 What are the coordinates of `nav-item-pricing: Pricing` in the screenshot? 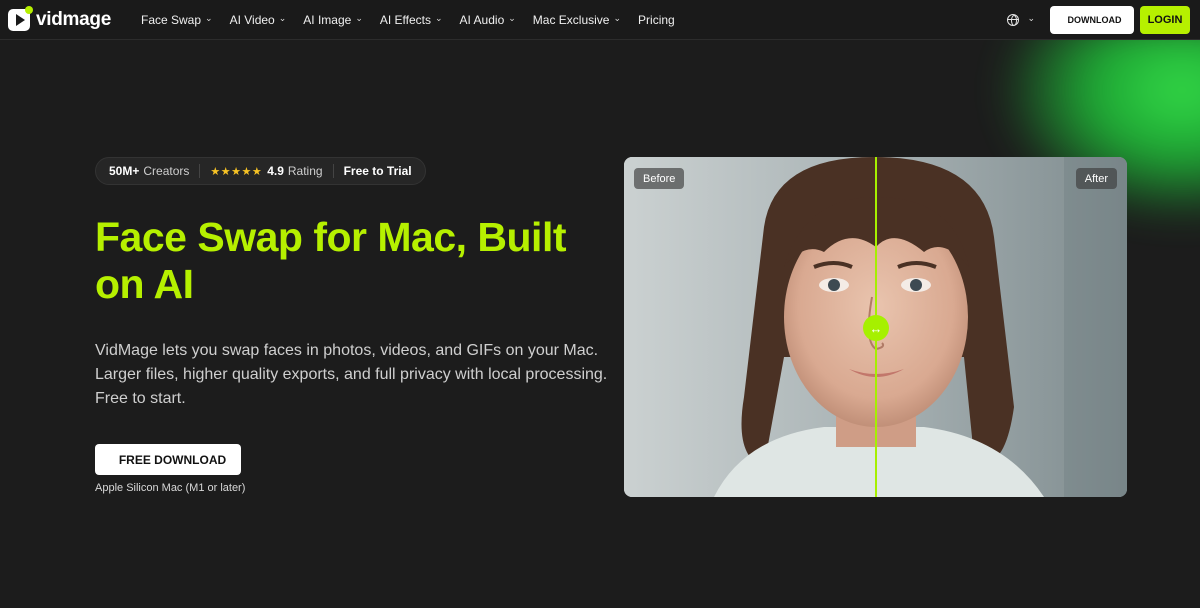 It's located at (656, 20).